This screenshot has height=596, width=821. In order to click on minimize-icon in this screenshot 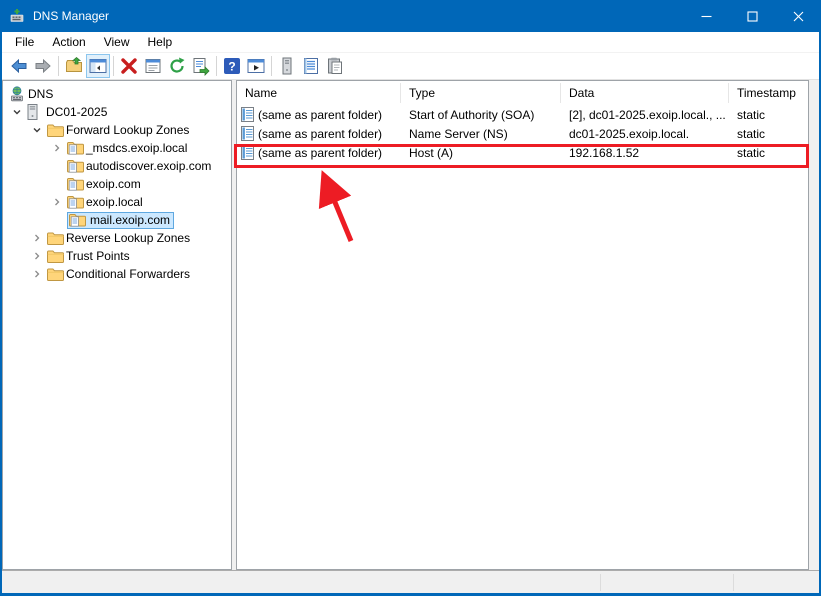, I will do `click(706, 16)`.